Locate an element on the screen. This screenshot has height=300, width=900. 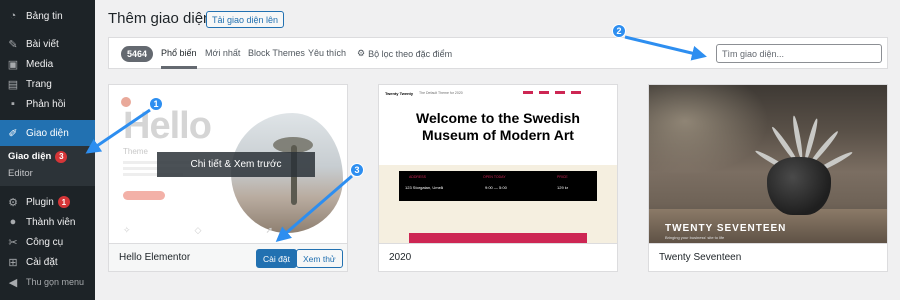
sidebar-item-label: Bài viết is located at coordinates (42, 44).